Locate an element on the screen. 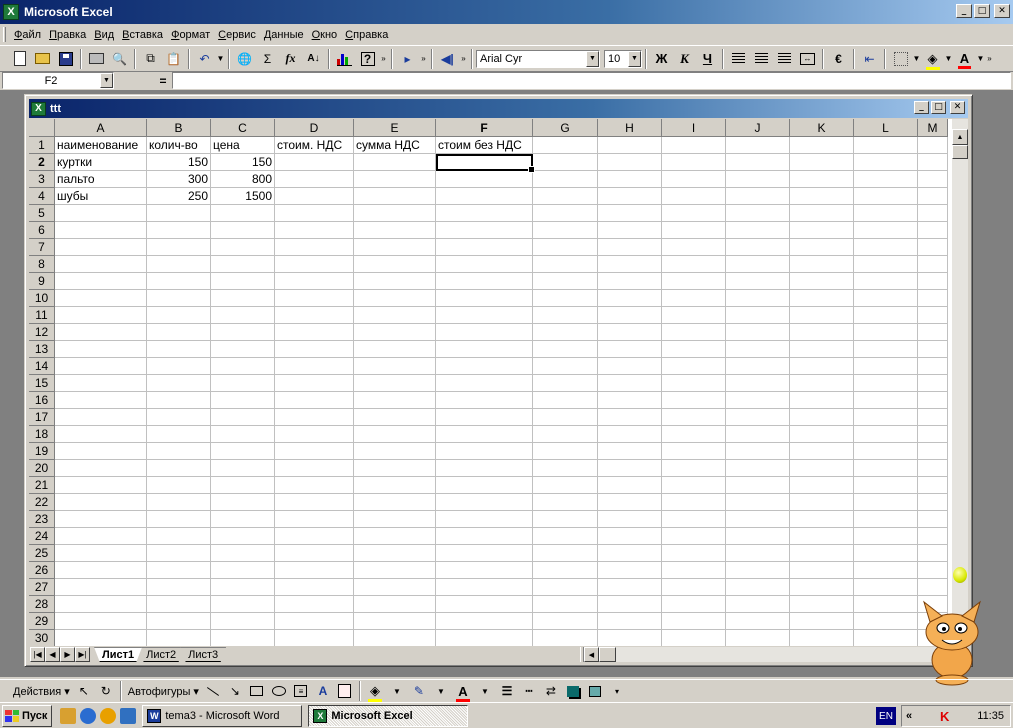 The image size is (1013, 728). cell-m12 is located at coordinates (933, 332).